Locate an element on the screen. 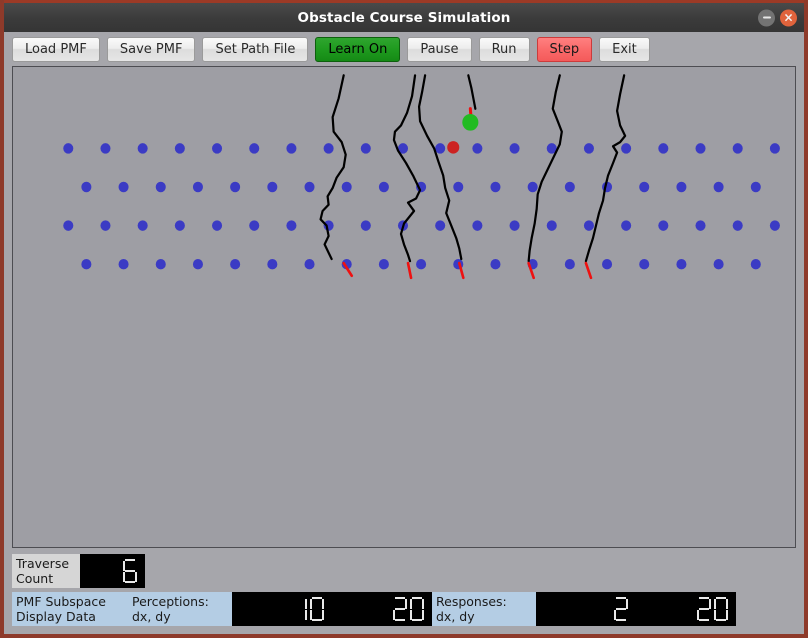  close-icon: × is located at coordinates (788, 17).